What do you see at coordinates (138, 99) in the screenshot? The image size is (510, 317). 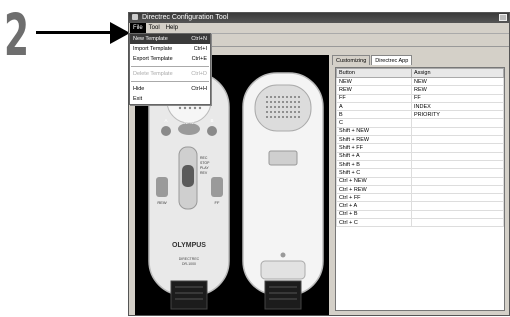 I see `menu-item-label: Exit` at bounding box center [138, 99].